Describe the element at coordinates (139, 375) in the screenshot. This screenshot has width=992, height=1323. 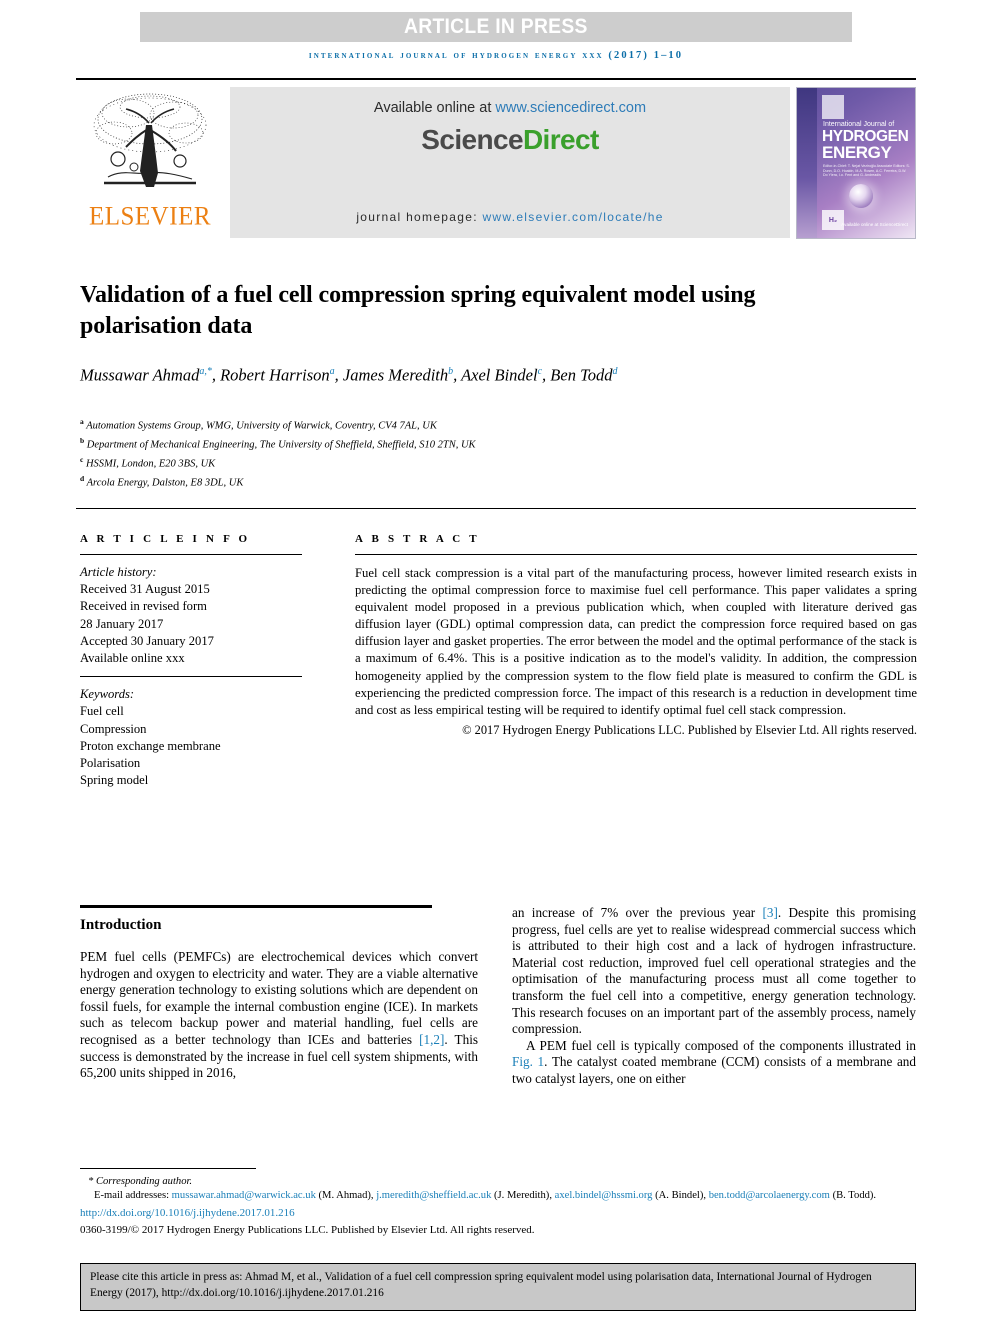
I see `author-name: Mussawar Ahmad` at that location.